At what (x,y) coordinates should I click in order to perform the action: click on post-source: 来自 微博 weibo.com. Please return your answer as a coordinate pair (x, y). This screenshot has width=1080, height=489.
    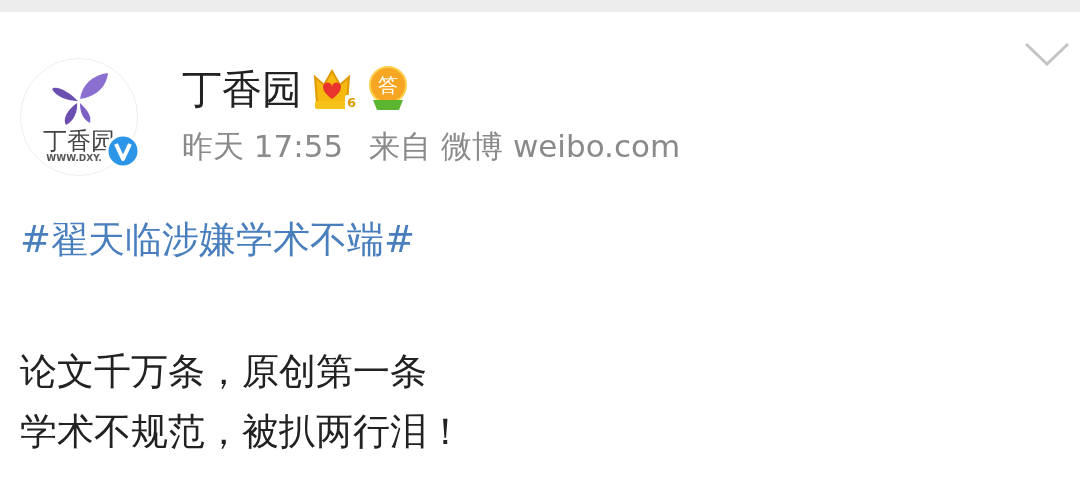
    Looking at the image, I should click on (525, 146).